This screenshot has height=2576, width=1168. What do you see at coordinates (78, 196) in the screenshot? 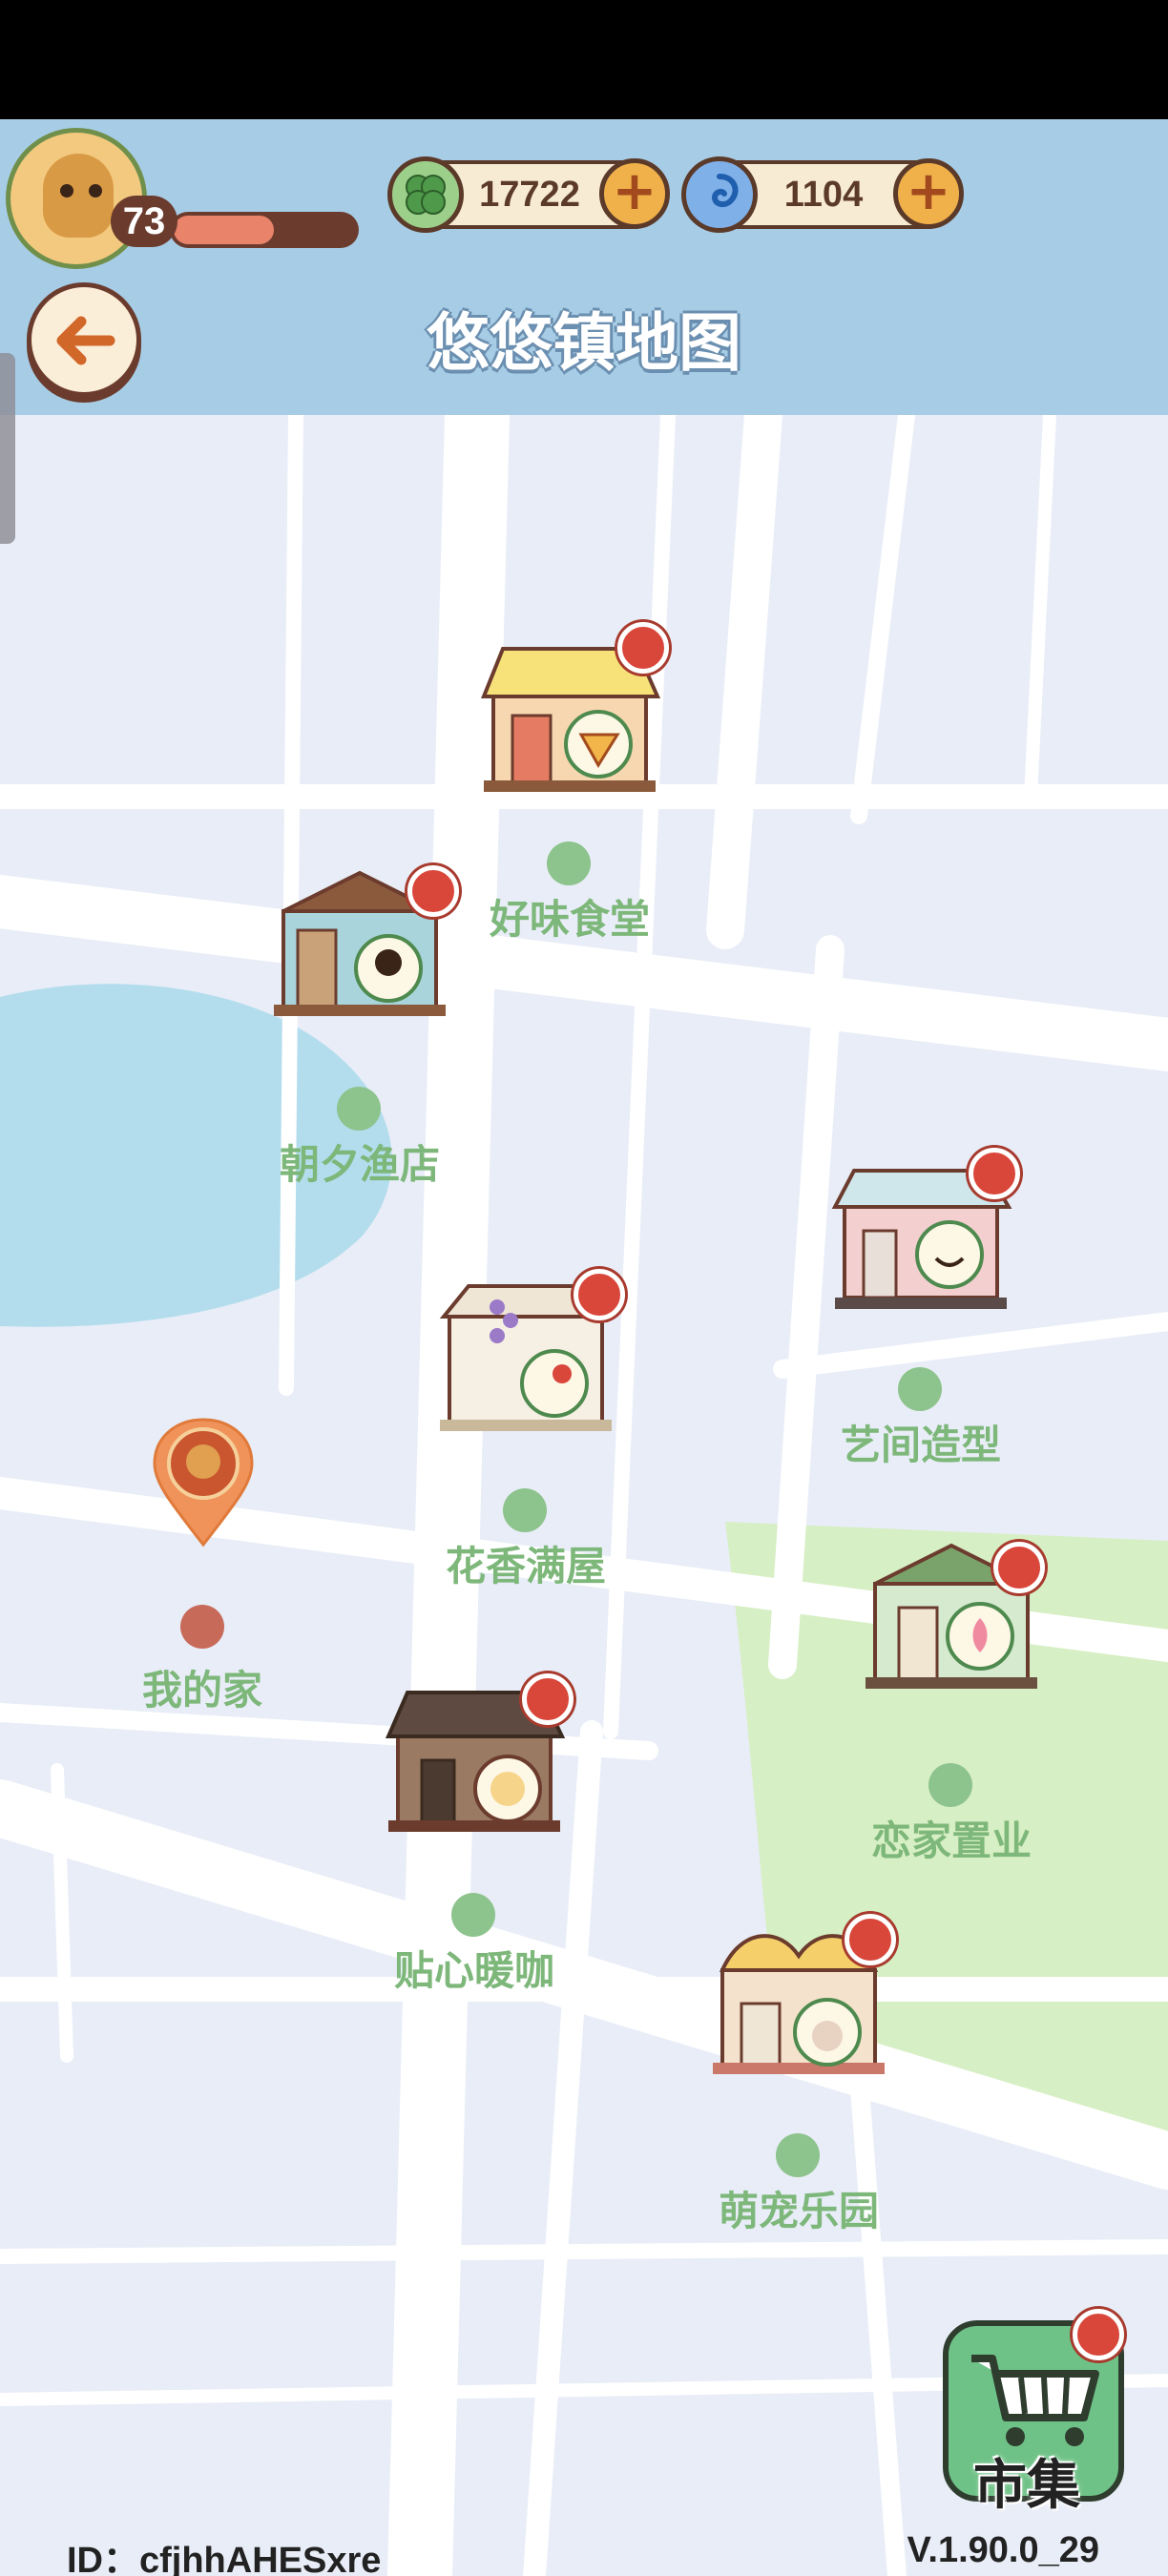
I see `avatar-face` at bounding box center [78, 196].